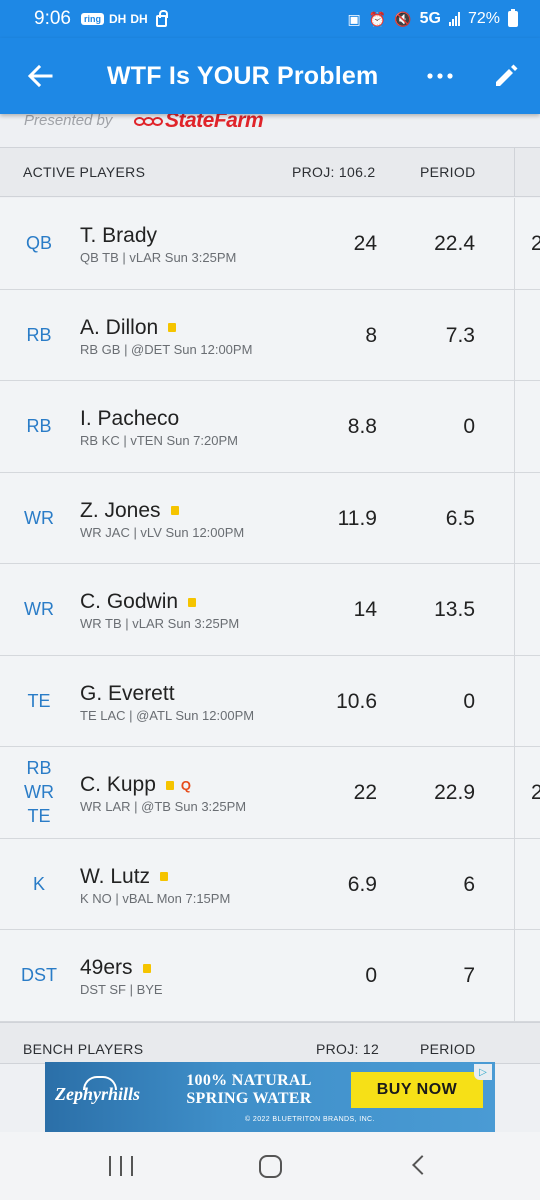 The width and height of the screenshot is (540, 1200). What do you see at coordinates (270, 130) in the screenshot?
I see `sponsor-strip: Presented by StateFarm` at bounding box center [270, 130].